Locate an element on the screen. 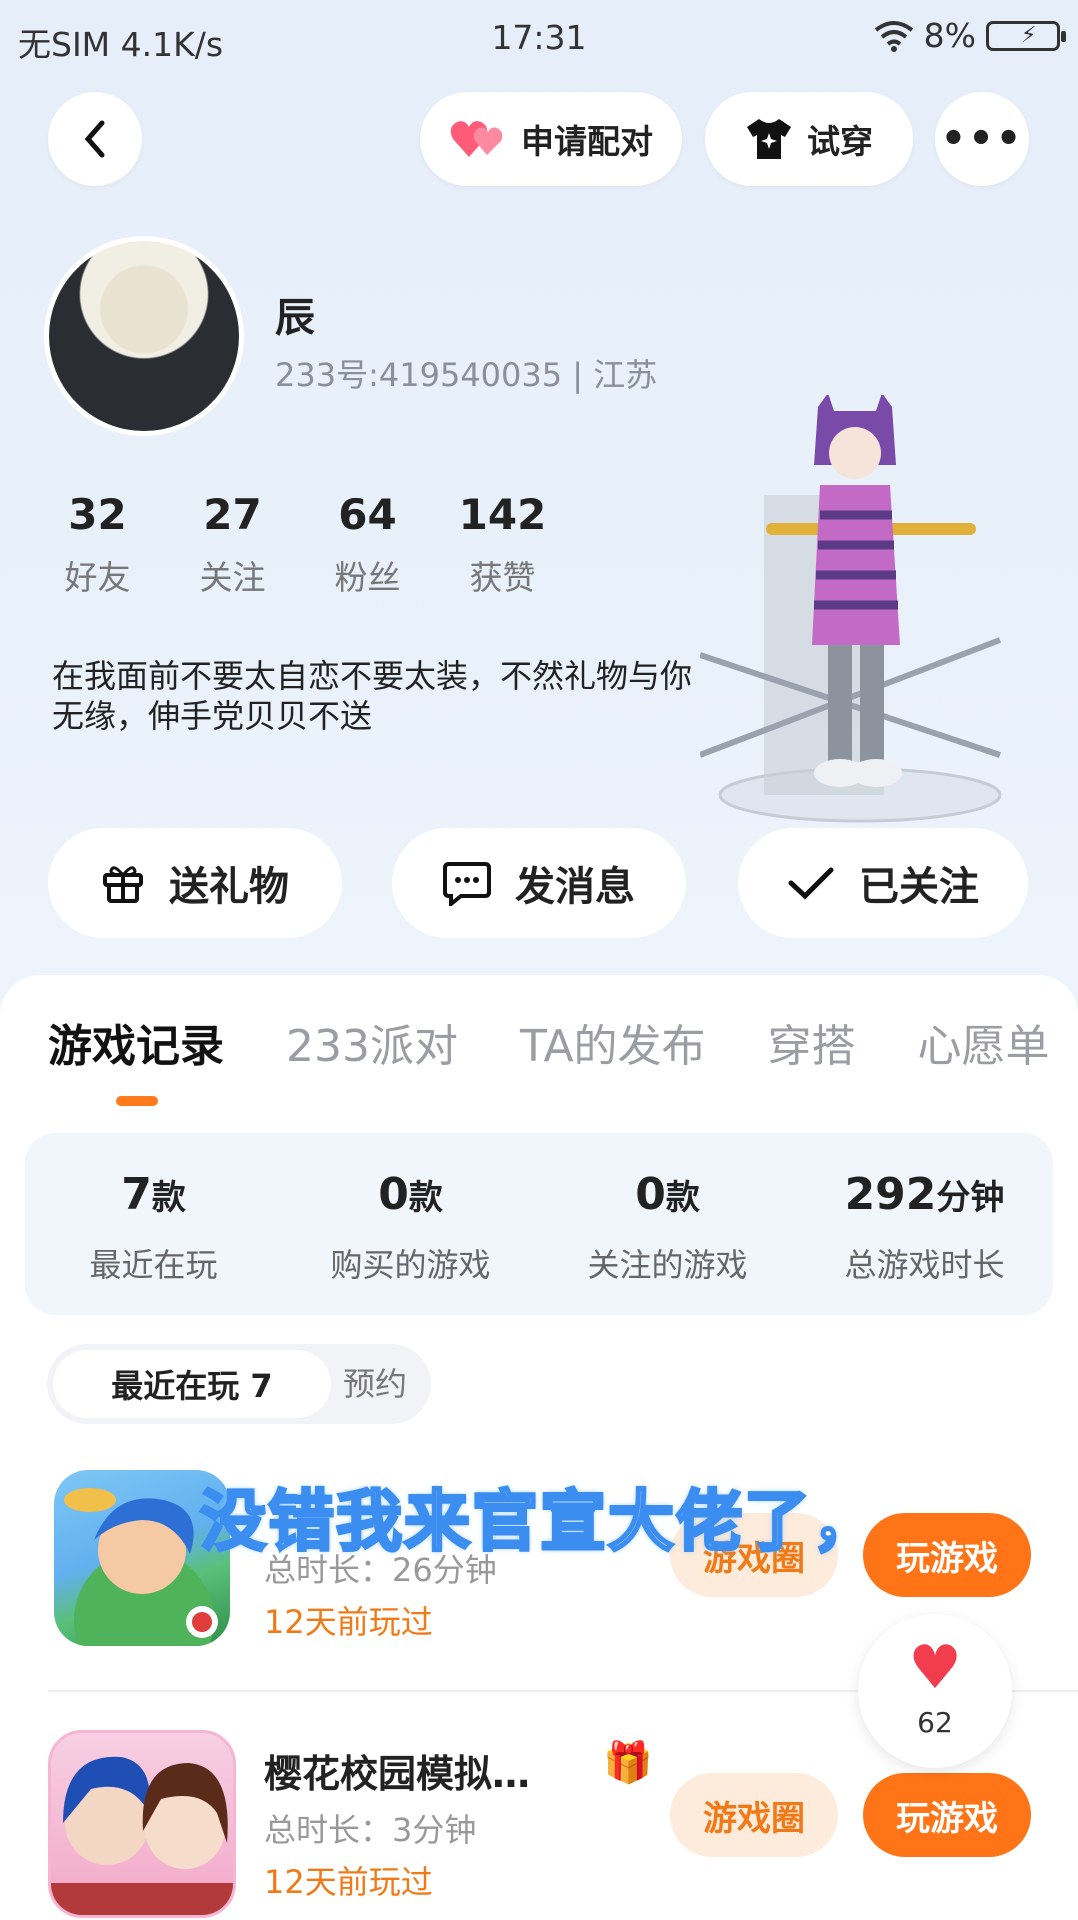 This screenshot has width=1078, height=1920. game-icon is located at coordinates (142, 1824).